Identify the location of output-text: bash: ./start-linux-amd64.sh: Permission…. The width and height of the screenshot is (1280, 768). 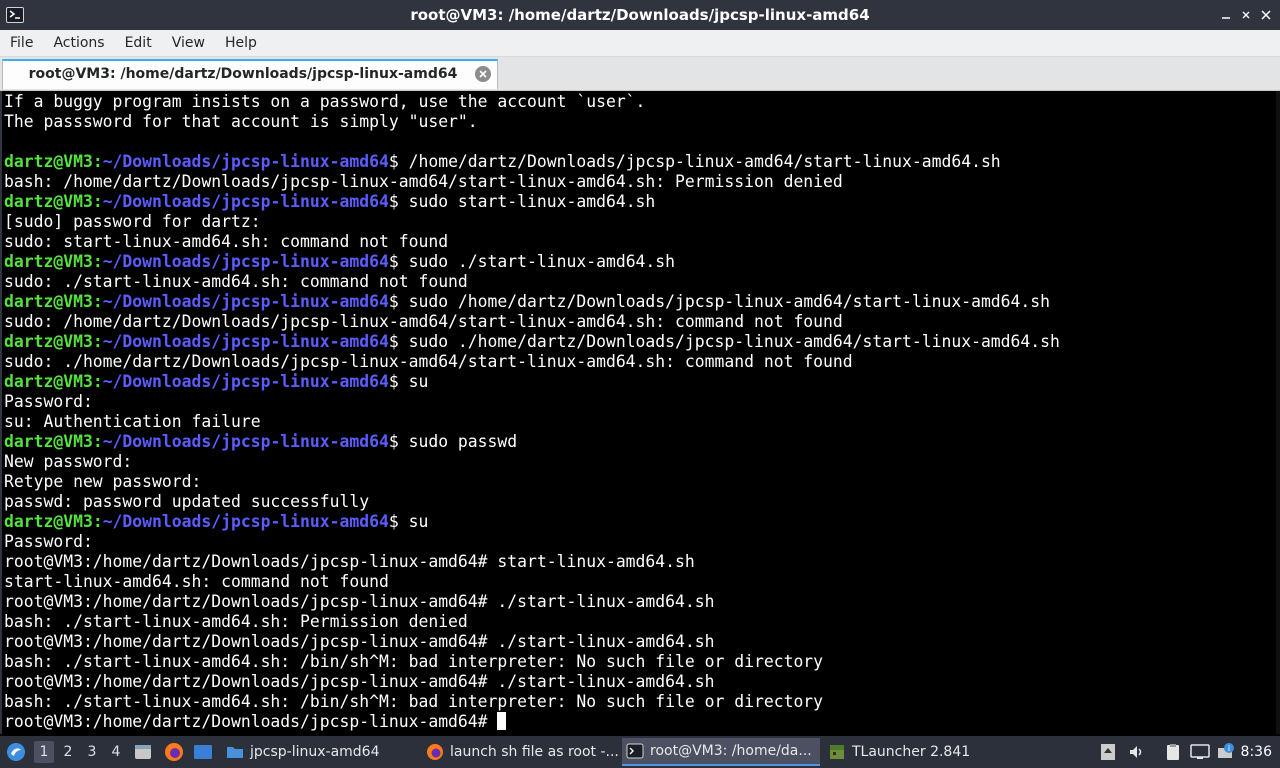
(236, 621).